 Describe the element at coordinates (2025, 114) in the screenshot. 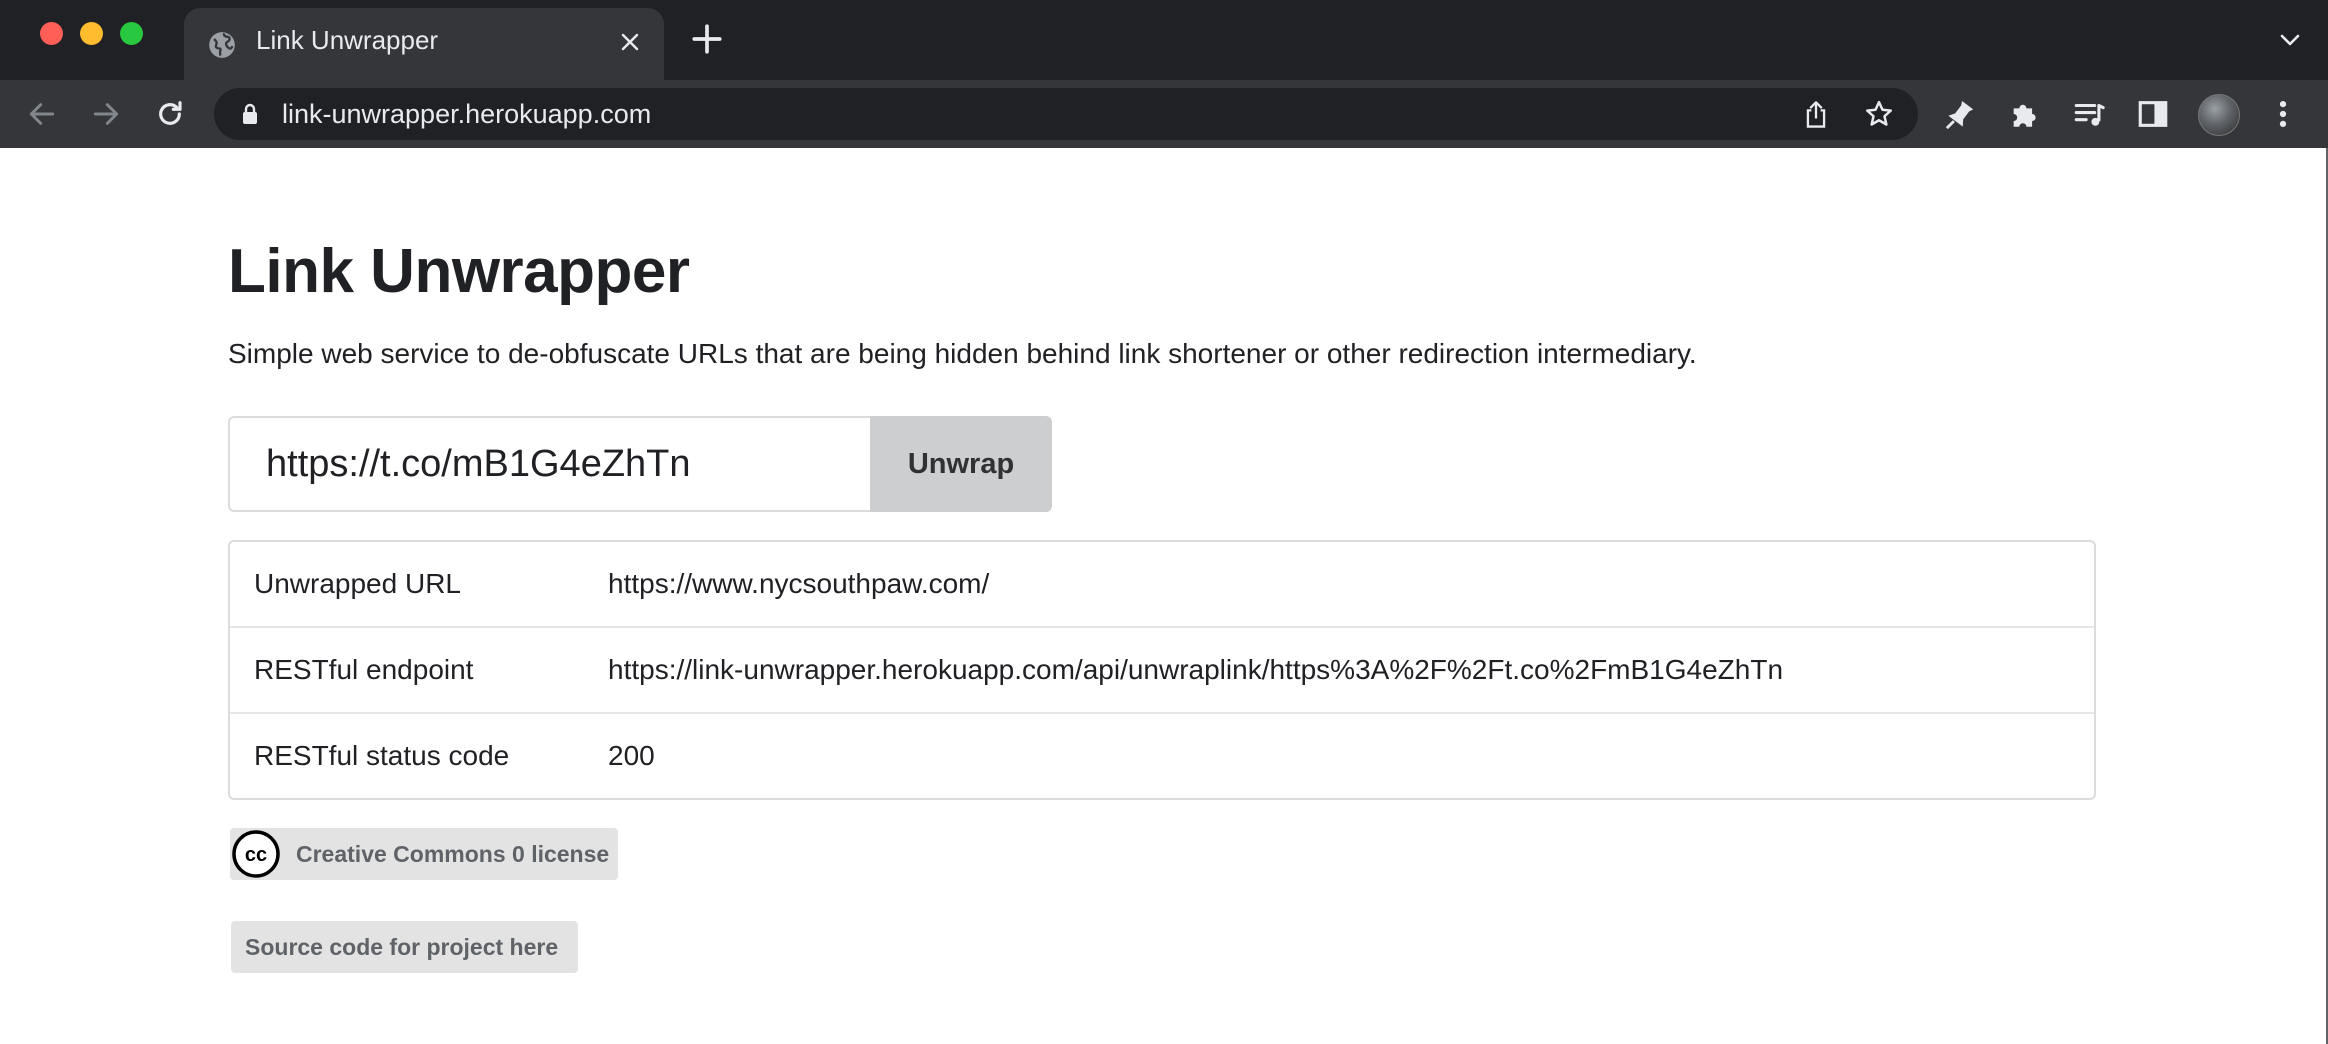

I see `puzzle-icon` at that location.